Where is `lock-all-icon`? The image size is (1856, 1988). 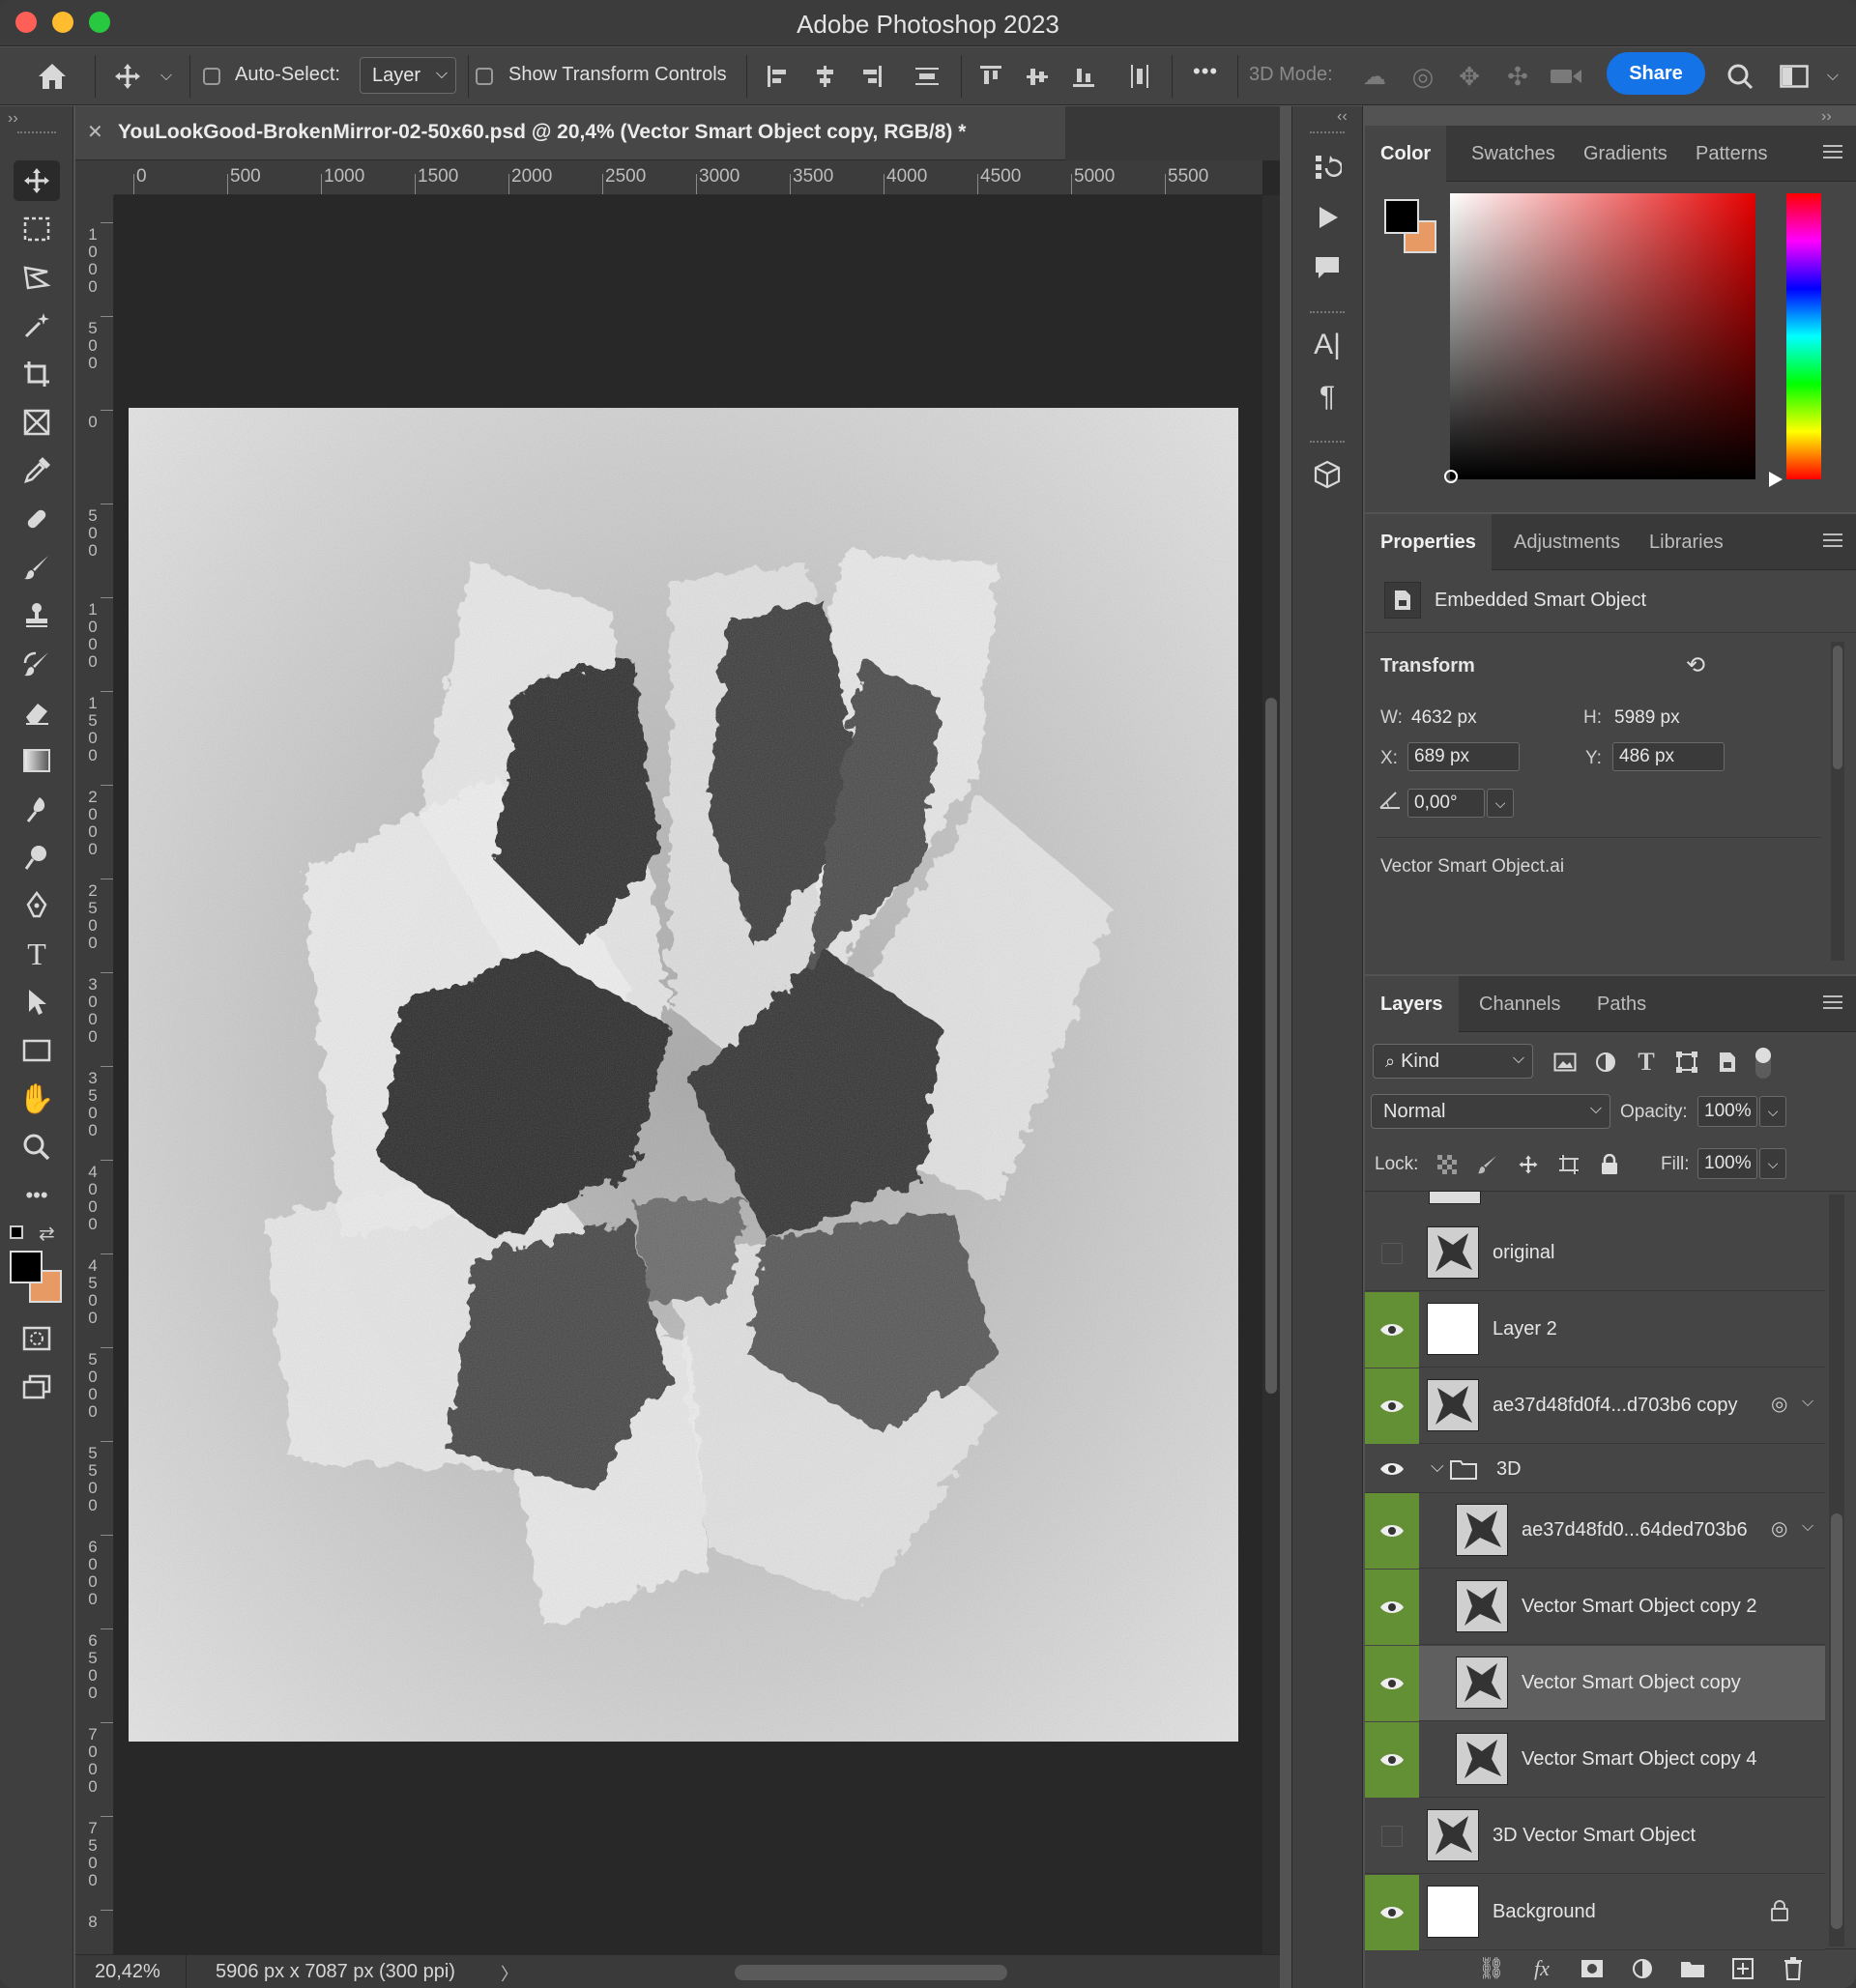 lock-all-icon is located at coordinates (1609, 1164).